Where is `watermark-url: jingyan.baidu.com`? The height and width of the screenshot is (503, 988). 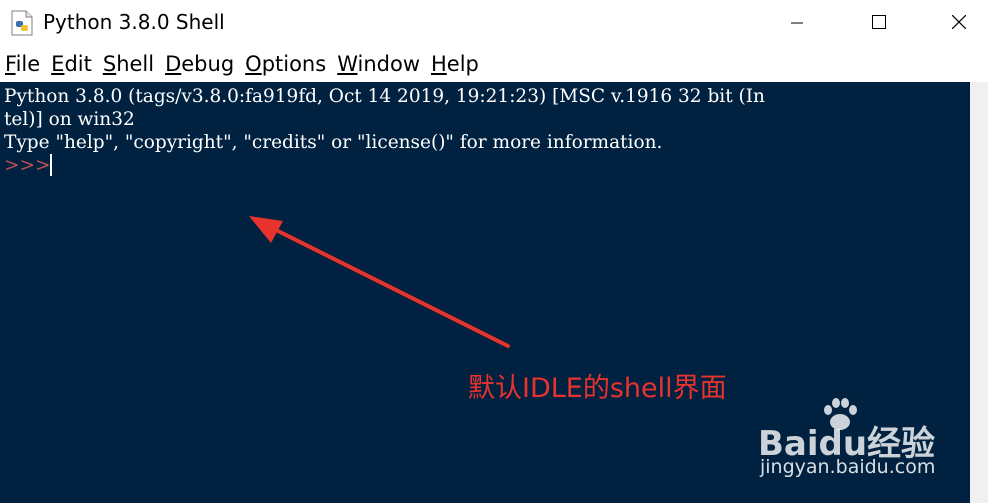
watermark-url: jingyan.baidu.com is located at coordinates (848, 467).